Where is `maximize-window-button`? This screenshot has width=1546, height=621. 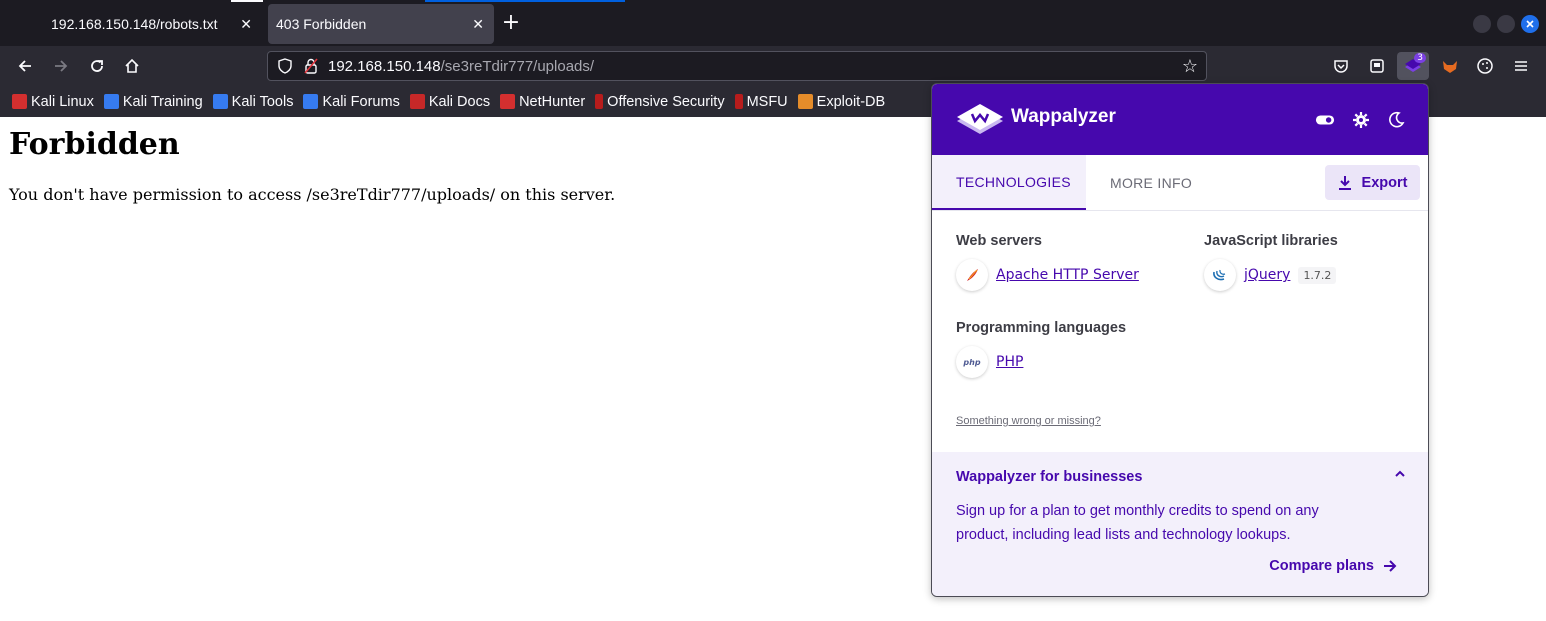 maximize-window-button is located at coordinates (1506, 24).